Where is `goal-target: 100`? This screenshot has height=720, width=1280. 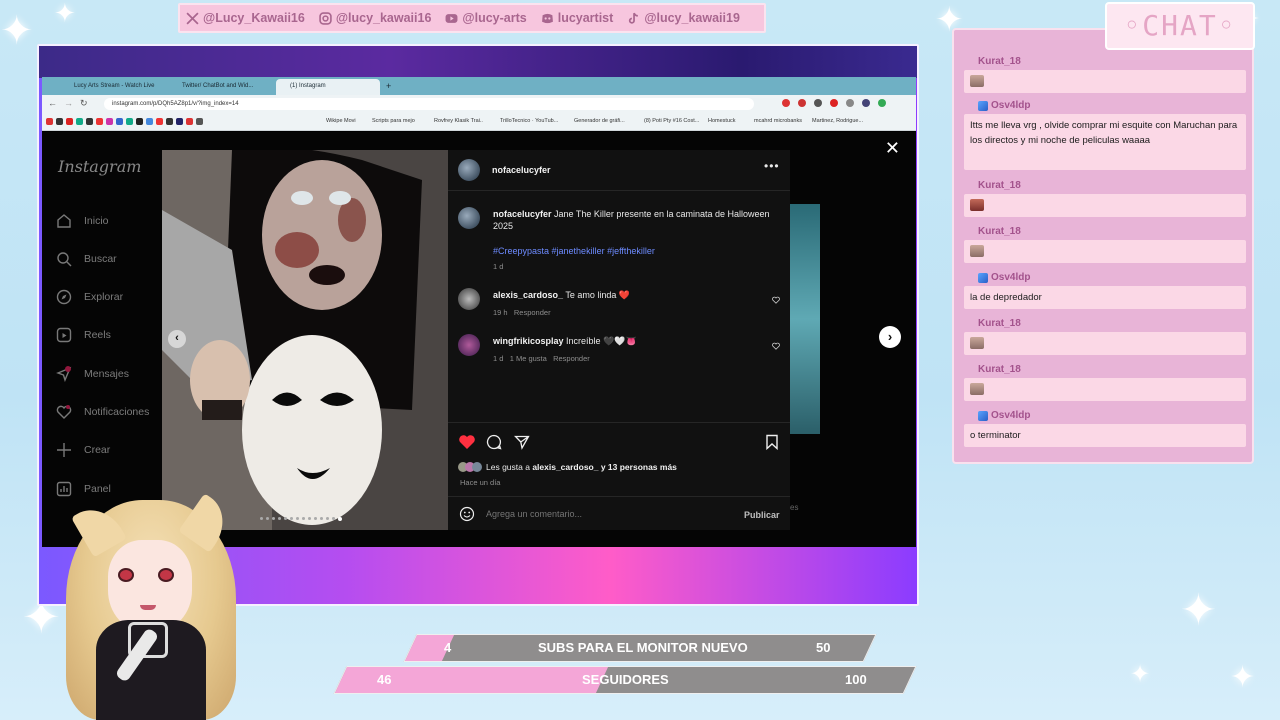
goal-target: 100 is located at coordinates (856, 679).